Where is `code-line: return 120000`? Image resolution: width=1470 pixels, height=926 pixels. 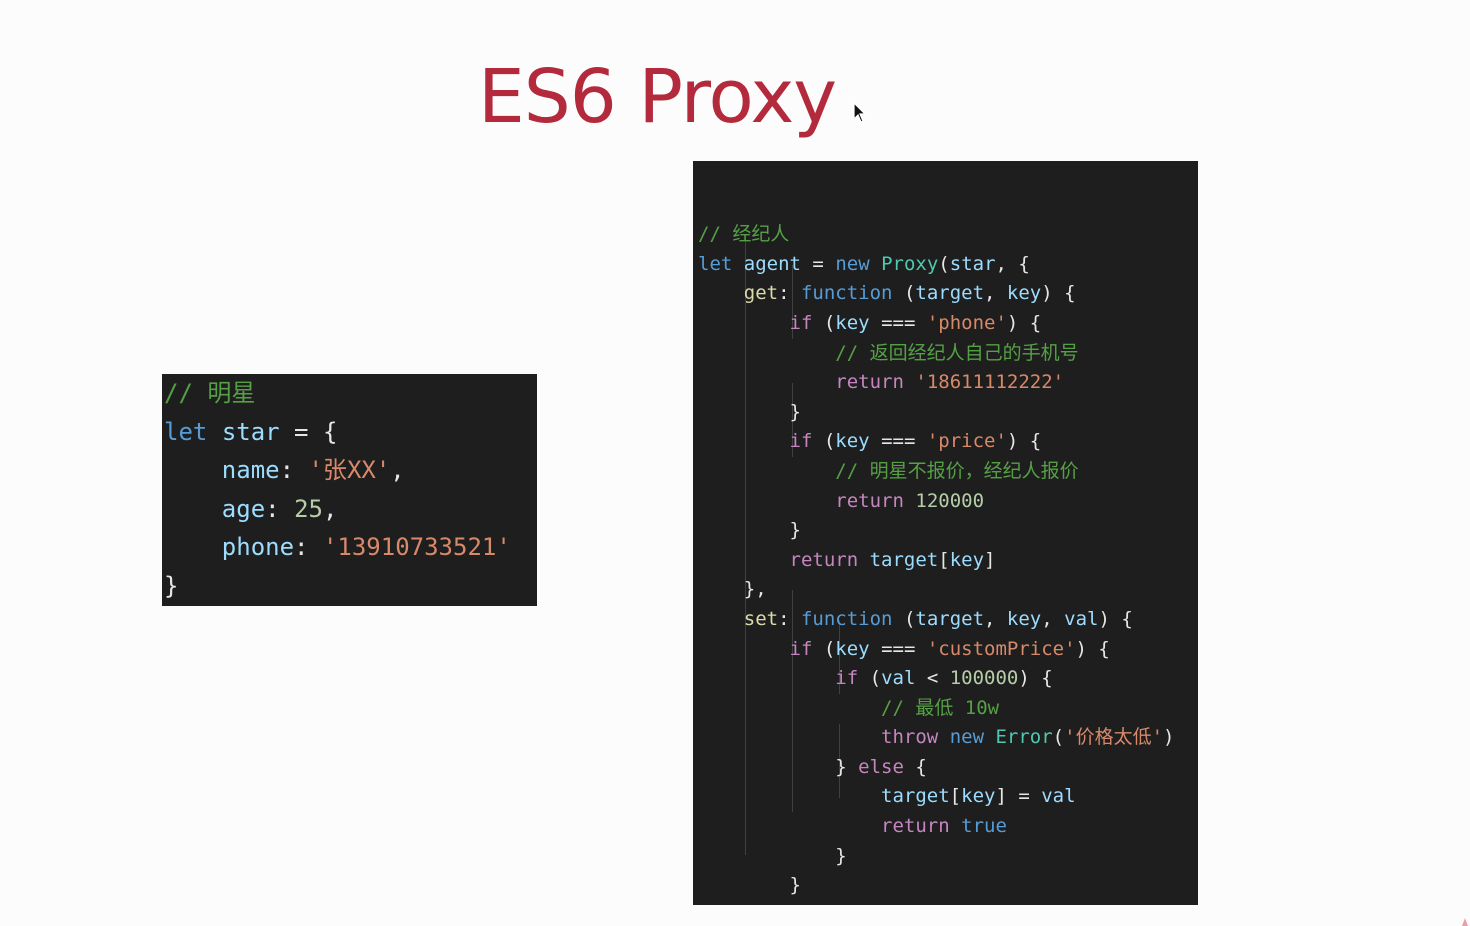 code-line: return 120000 is located at coordinates (948, 502).